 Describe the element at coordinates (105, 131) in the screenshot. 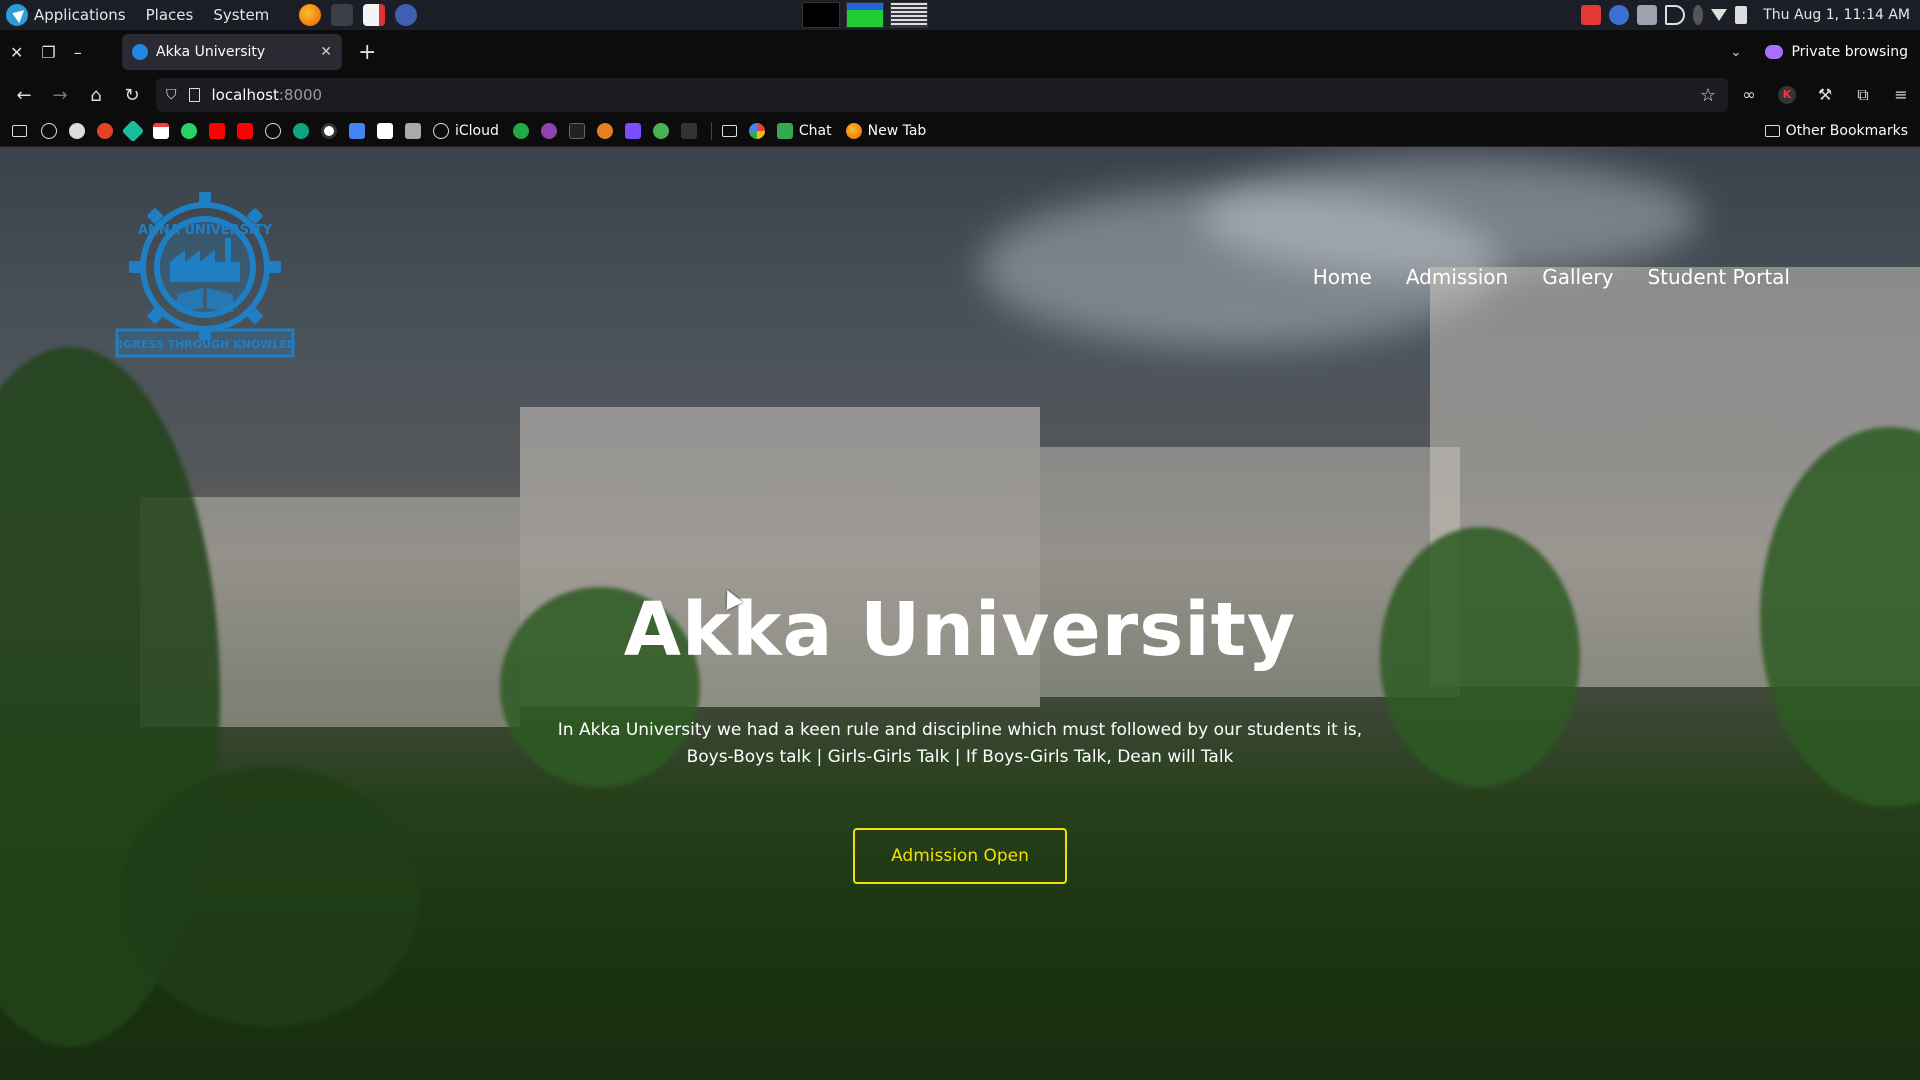

I see `bookmark-gitlab-icon` at that location.